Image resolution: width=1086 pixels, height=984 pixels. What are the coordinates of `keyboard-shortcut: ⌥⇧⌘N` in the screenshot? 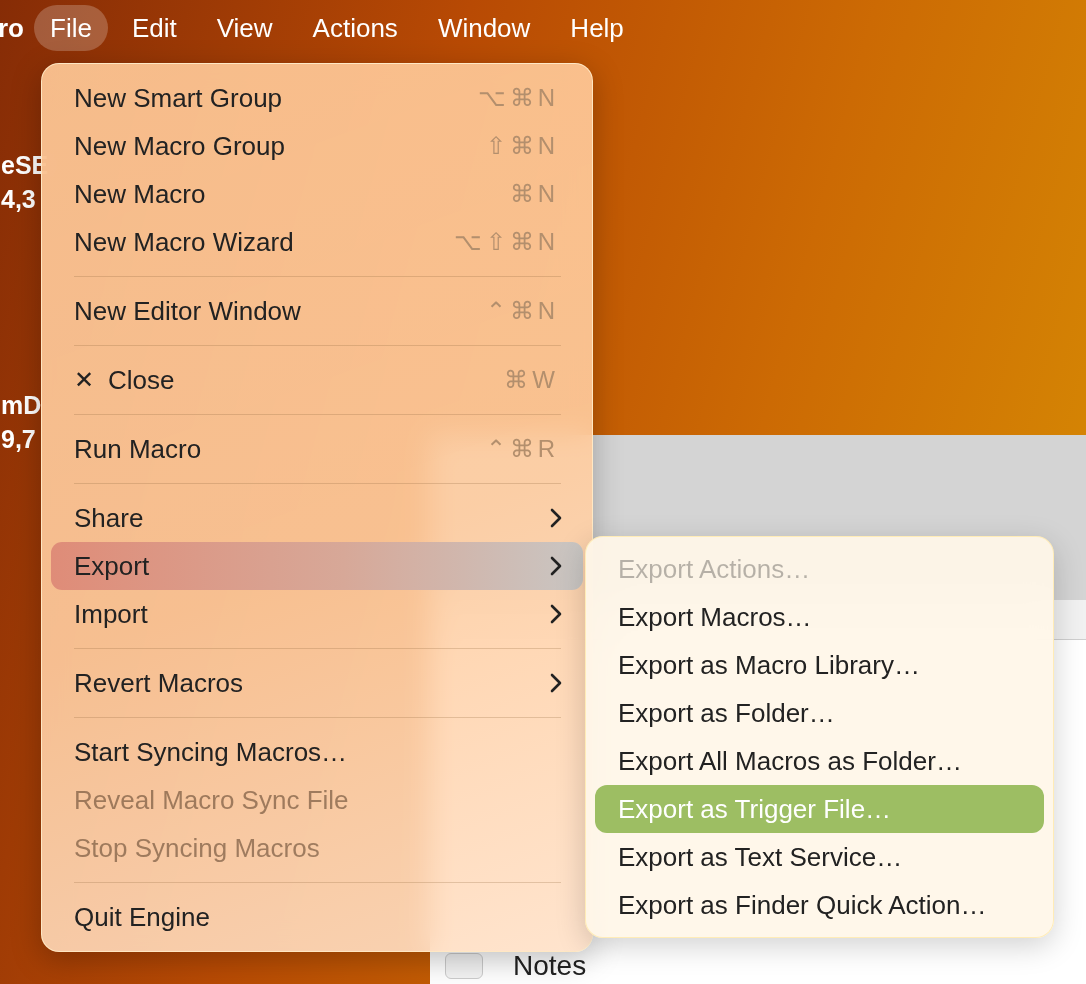 It's located at (506, 242).